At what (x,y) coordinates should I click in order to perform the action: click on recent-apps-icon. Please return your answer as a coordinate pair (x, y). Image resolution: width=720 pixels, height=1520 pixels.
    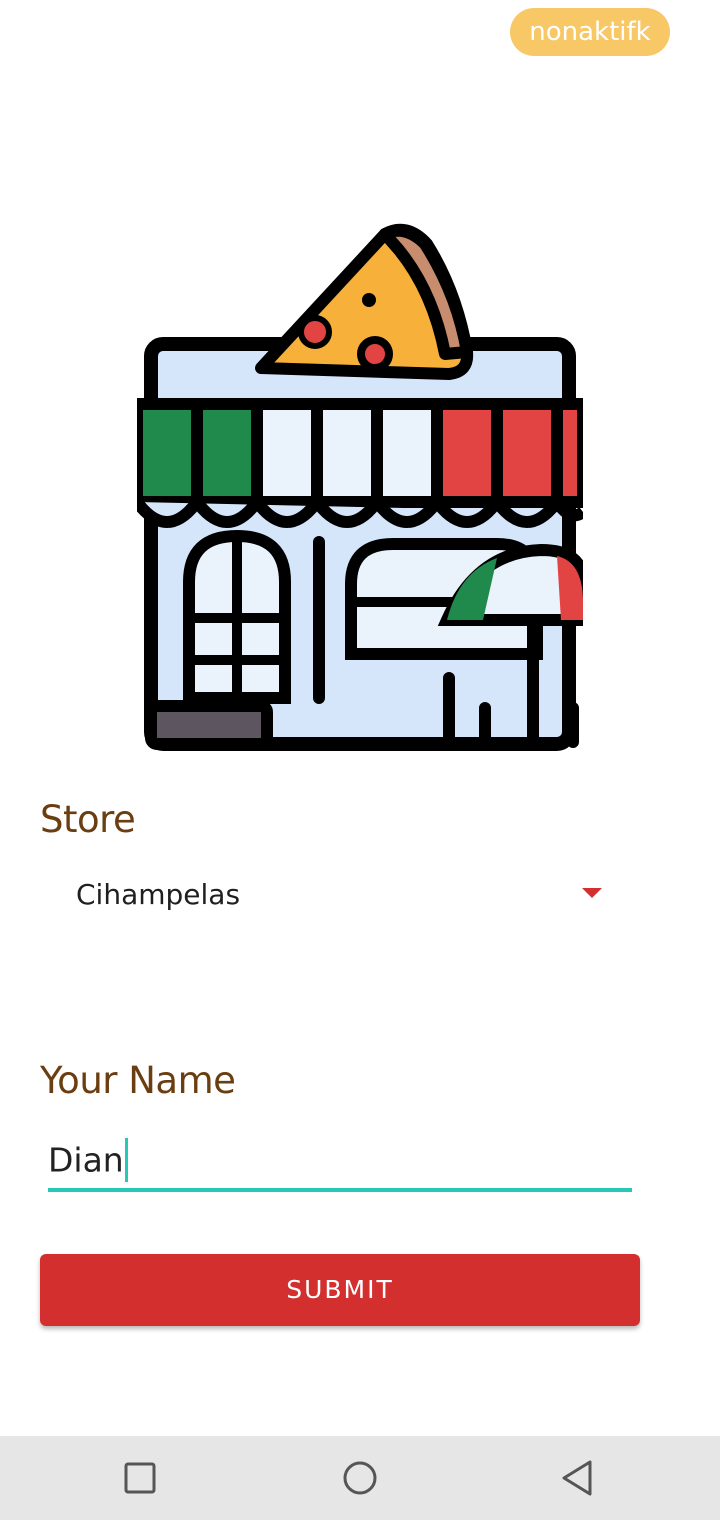
    Looking at the image, I should click on (140, 1478).